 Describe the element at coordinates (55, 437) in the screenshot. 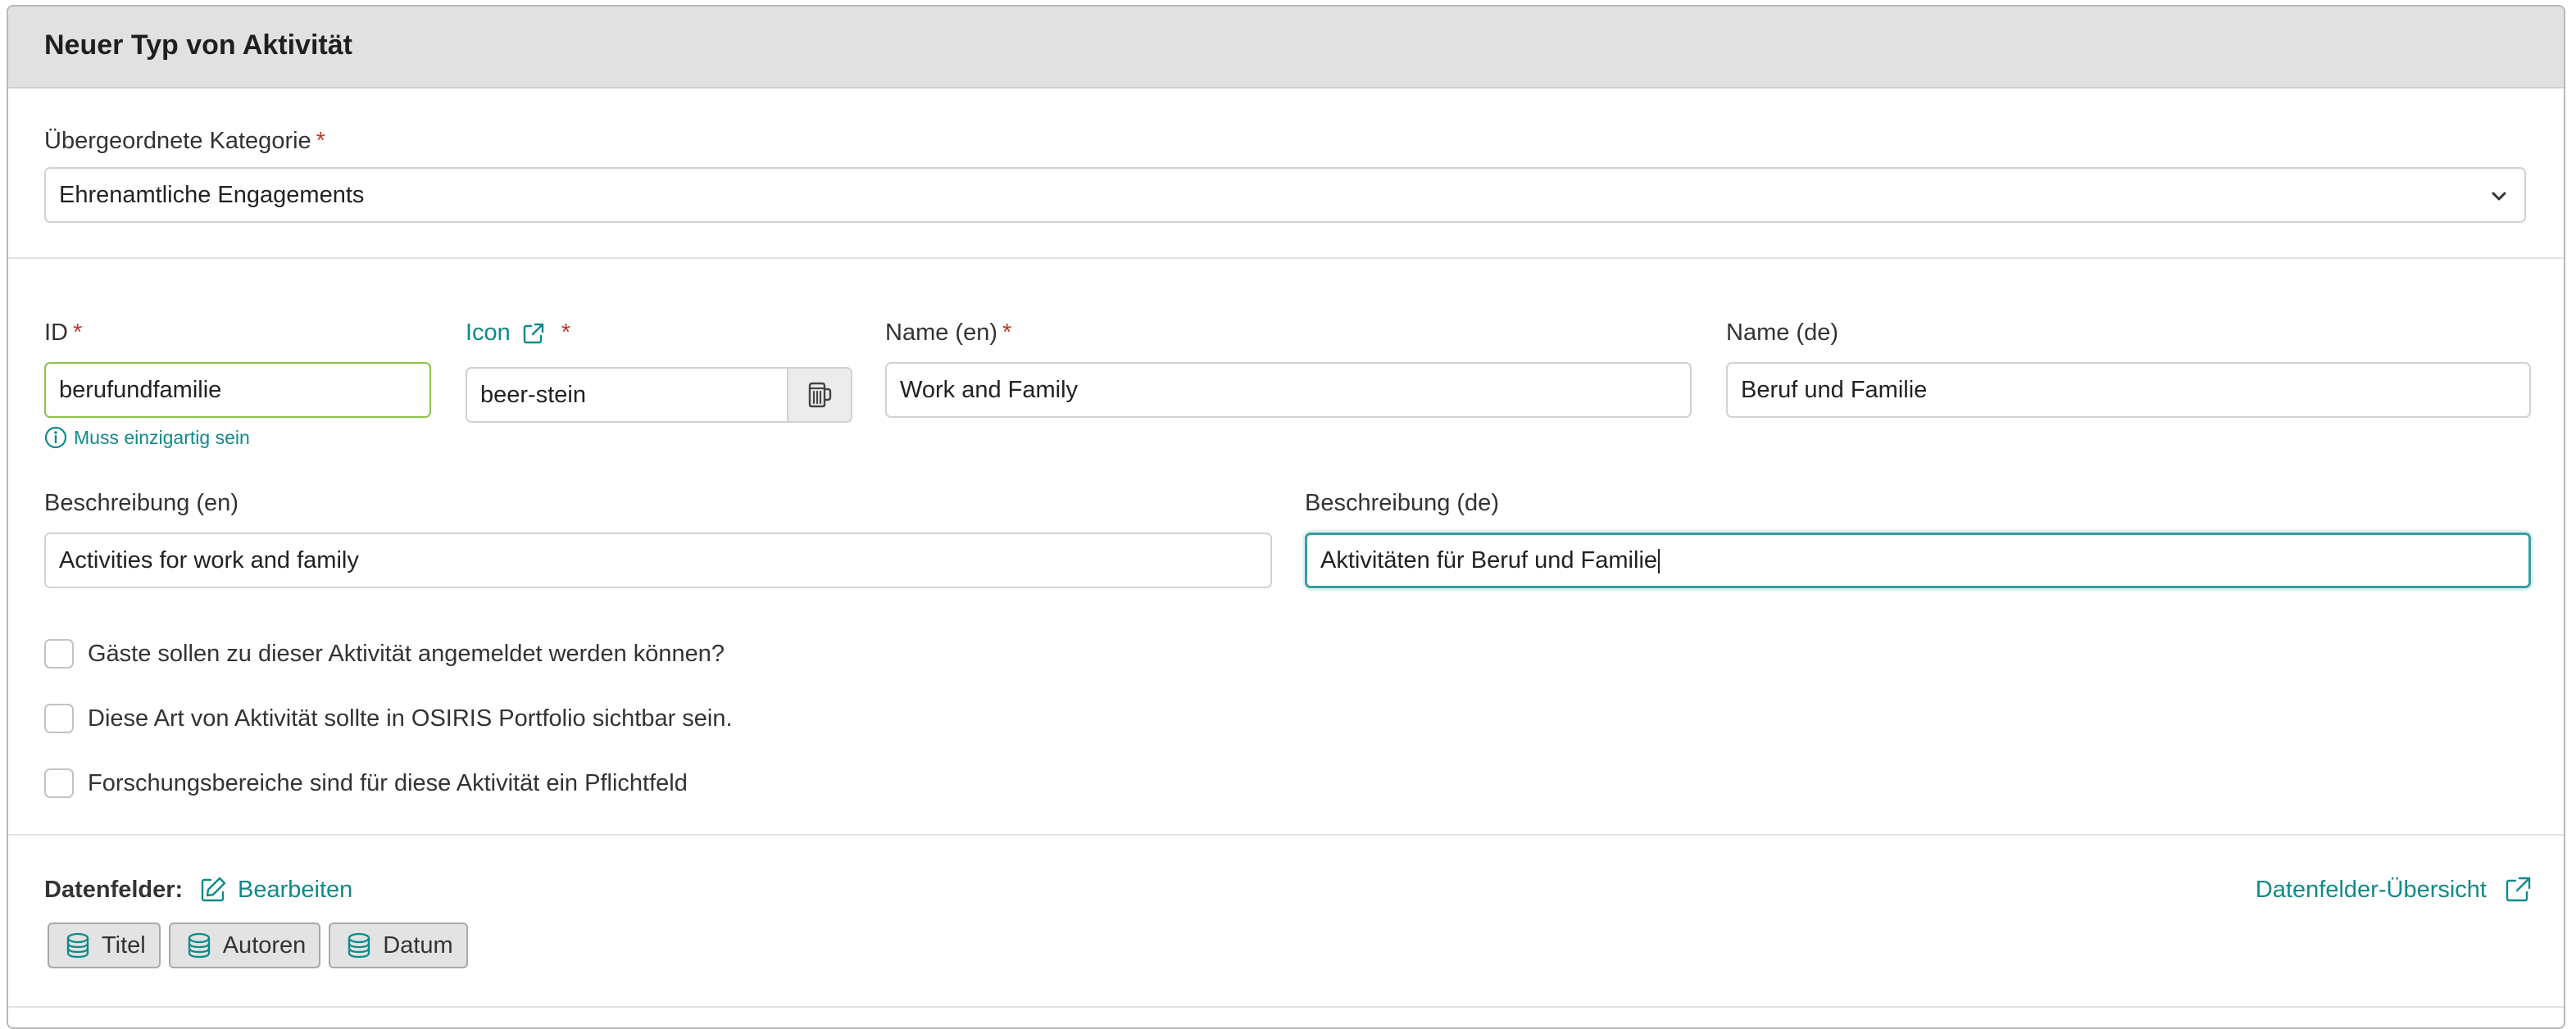

I see `info-icon` at that location.